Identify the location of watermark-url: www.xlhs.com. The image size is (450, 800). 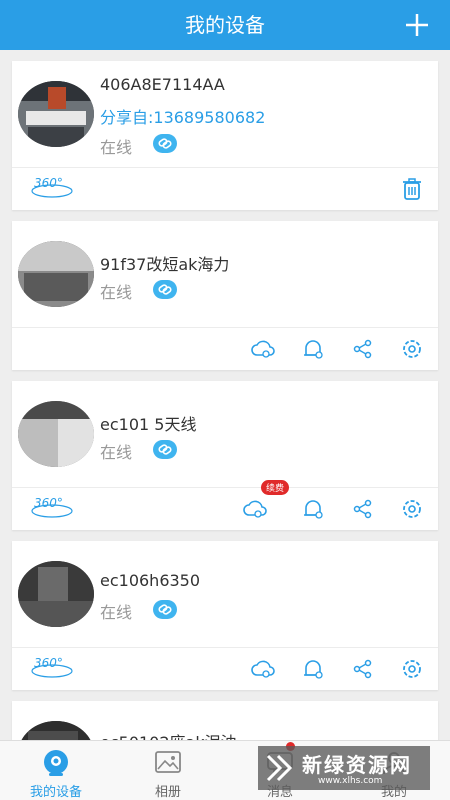
(350, 781).